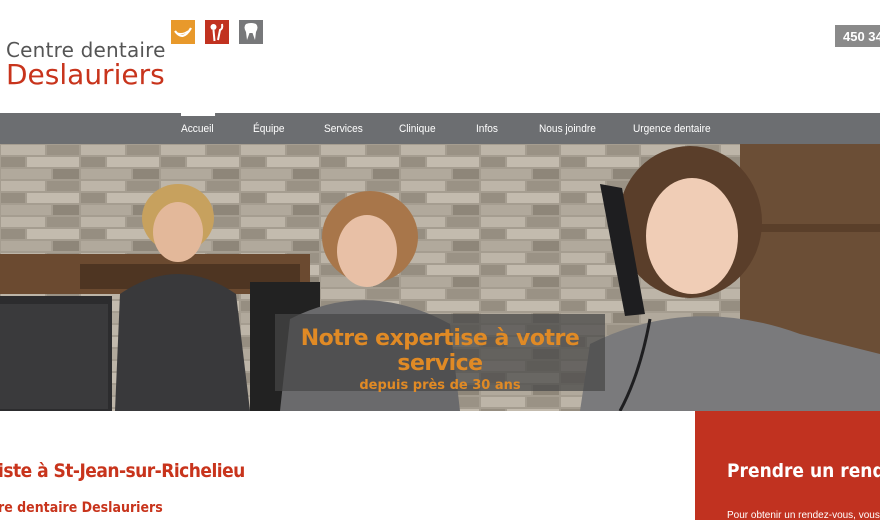 This screenshot has width=880, height=520. I want to click on logo-icons, so click(217, 32).